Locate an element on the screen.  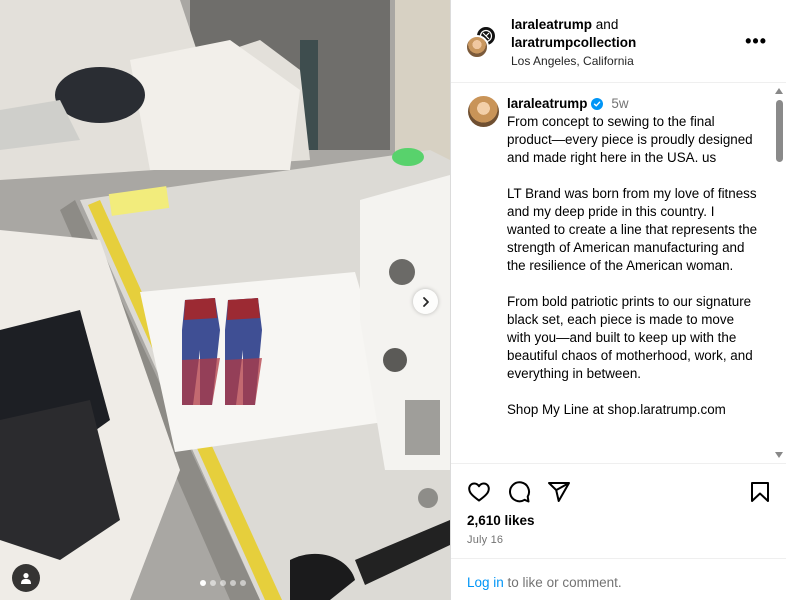
comment-button is located at coordinates (519, 492).